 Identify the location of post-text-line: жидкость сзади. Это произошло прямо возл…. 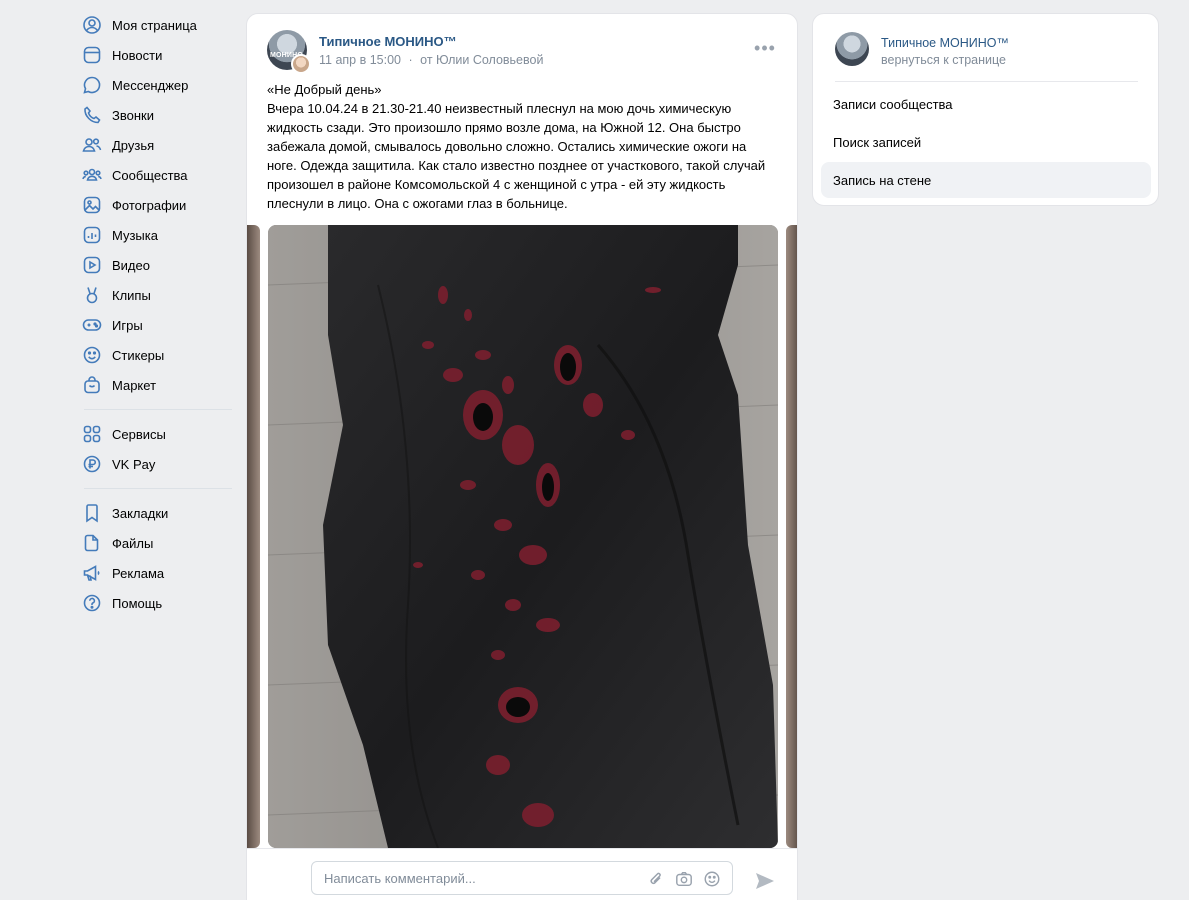
(504, 127).